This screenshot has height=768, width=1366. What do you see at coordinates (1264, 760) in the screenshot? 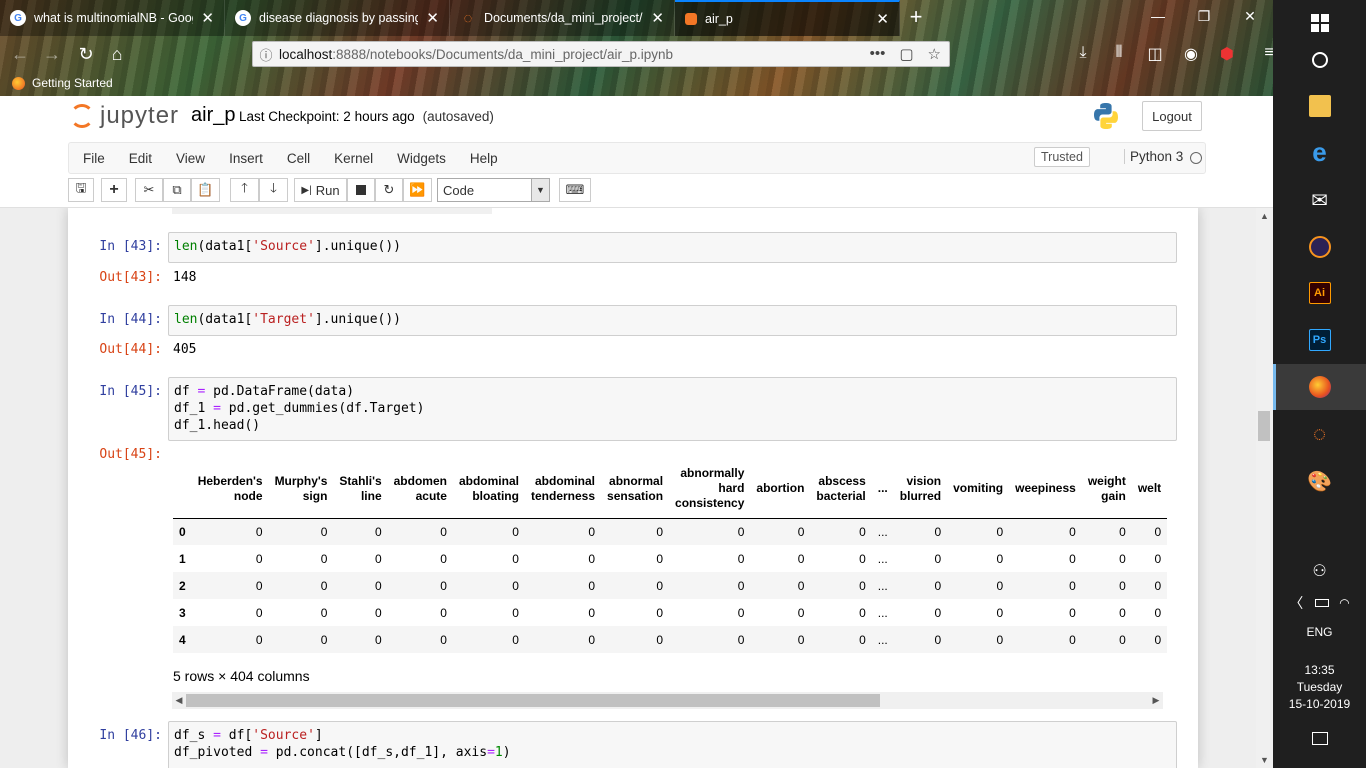
I see `scroll-down-icon: ▼` at bounding box center [1264, 760].